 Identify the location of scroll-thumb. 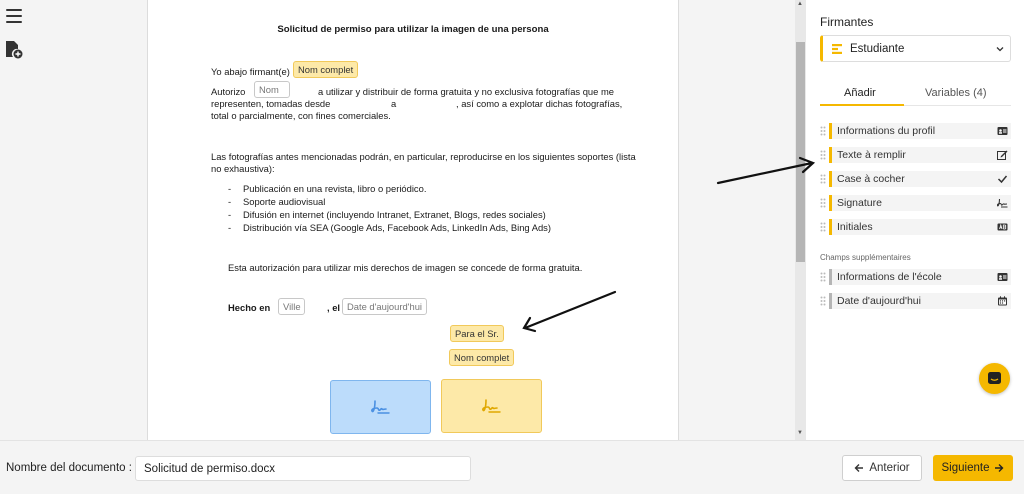
(800, 152).